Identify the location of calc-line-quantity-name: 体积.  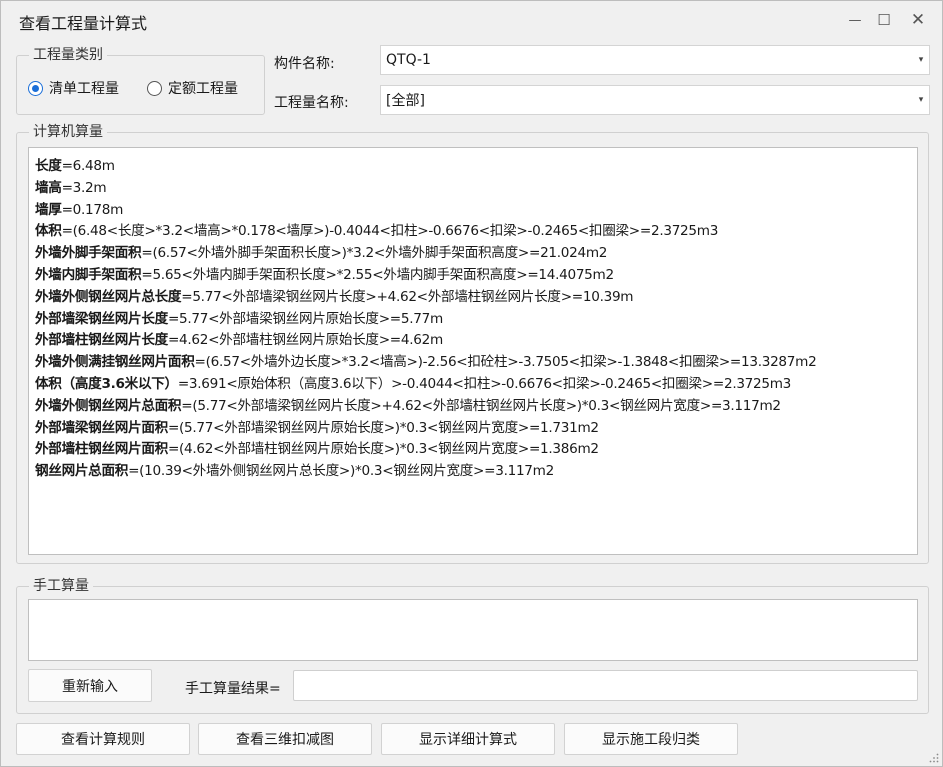
(48, 231).